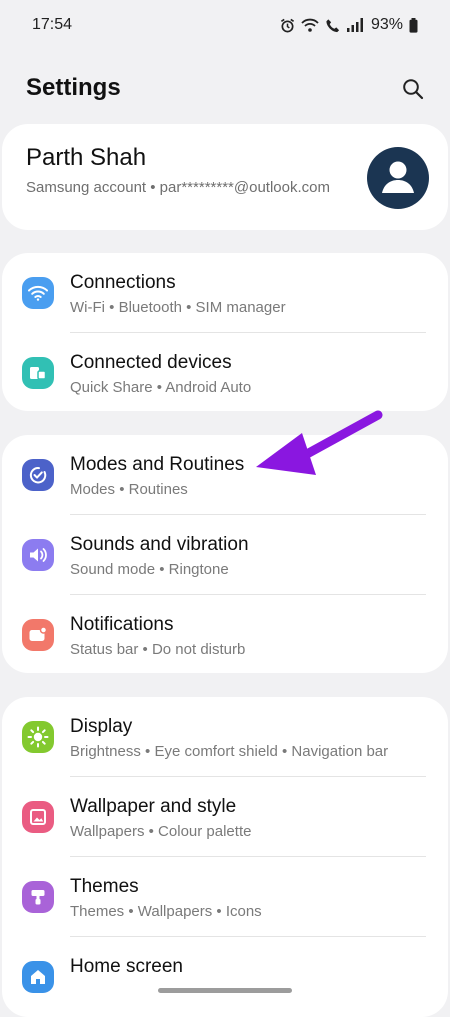 This screenshot has height=1017, width=450. I want to click on wallpaper-icon, so click(38, 817).